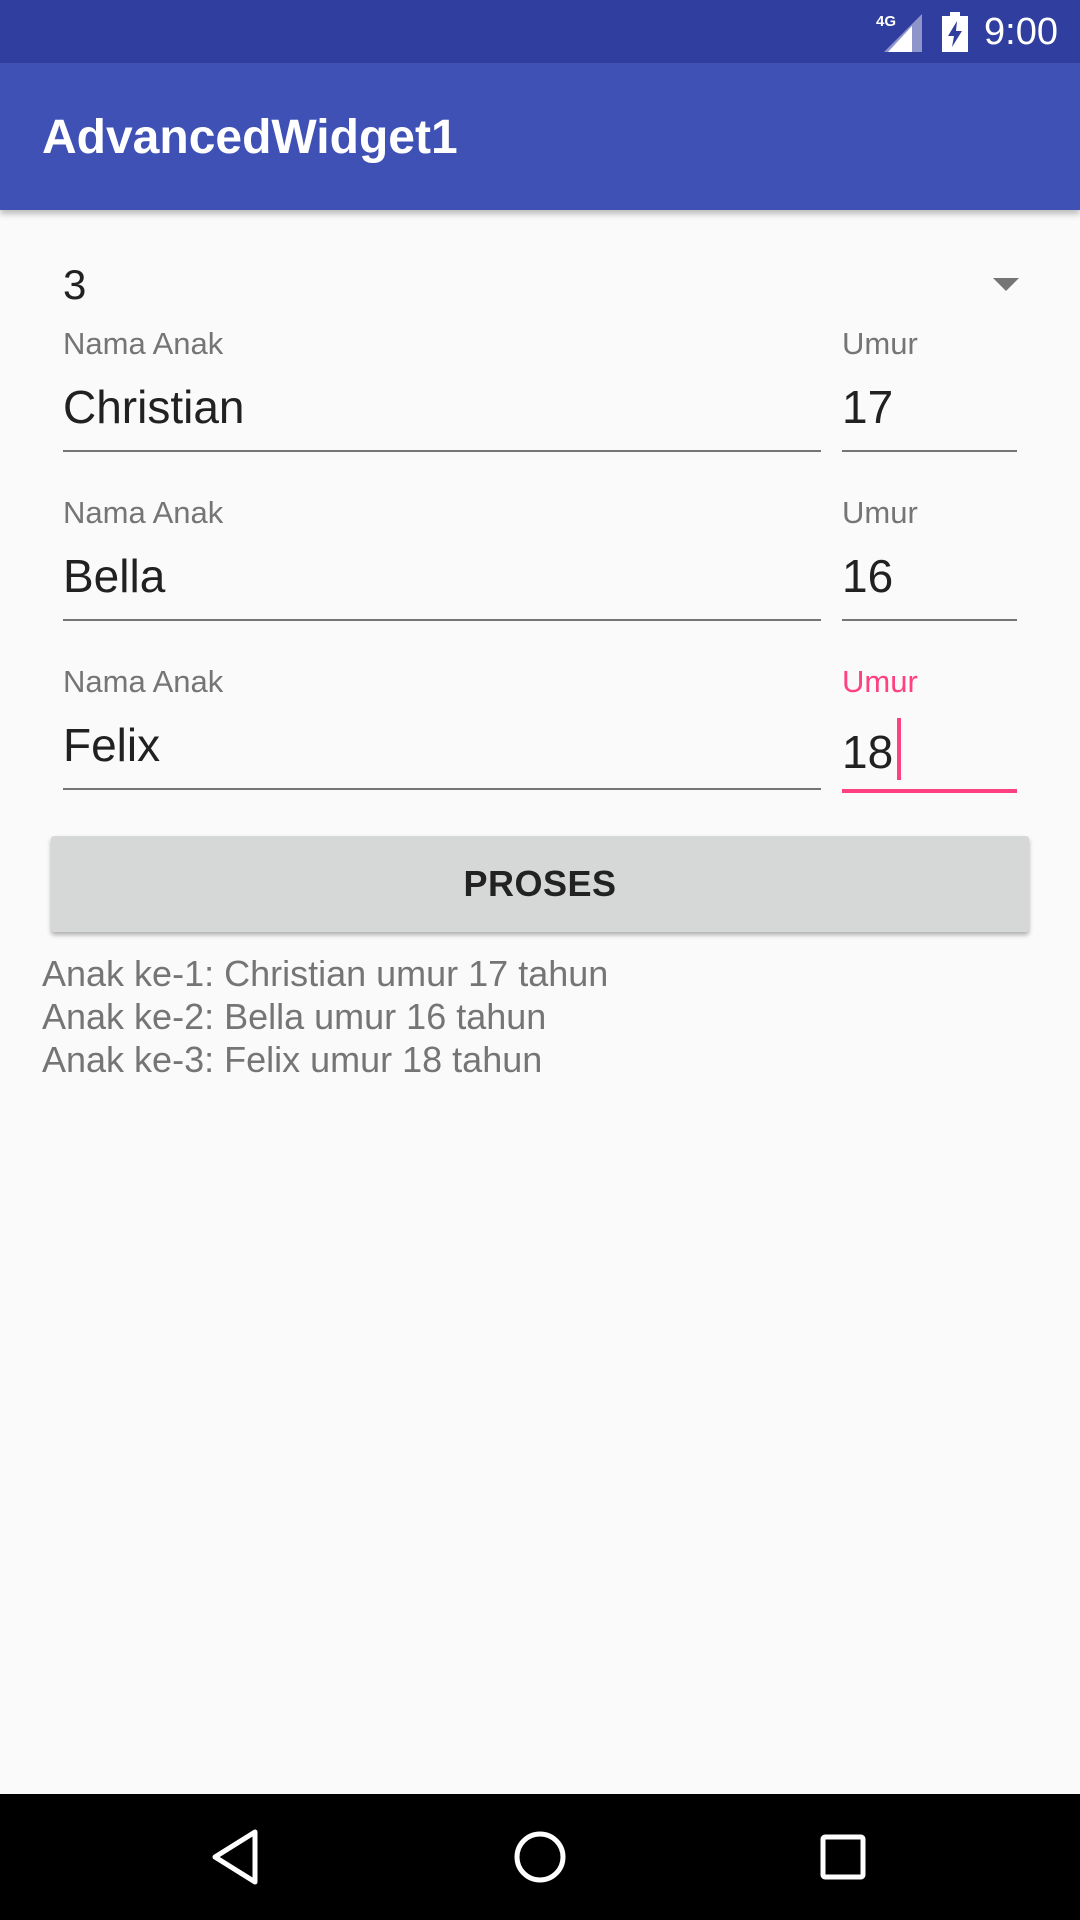 The height and width of the screenshot is (1920, 1080). I want to click on child-name-field-3: Nama Anak Felix, so click(442, 727).